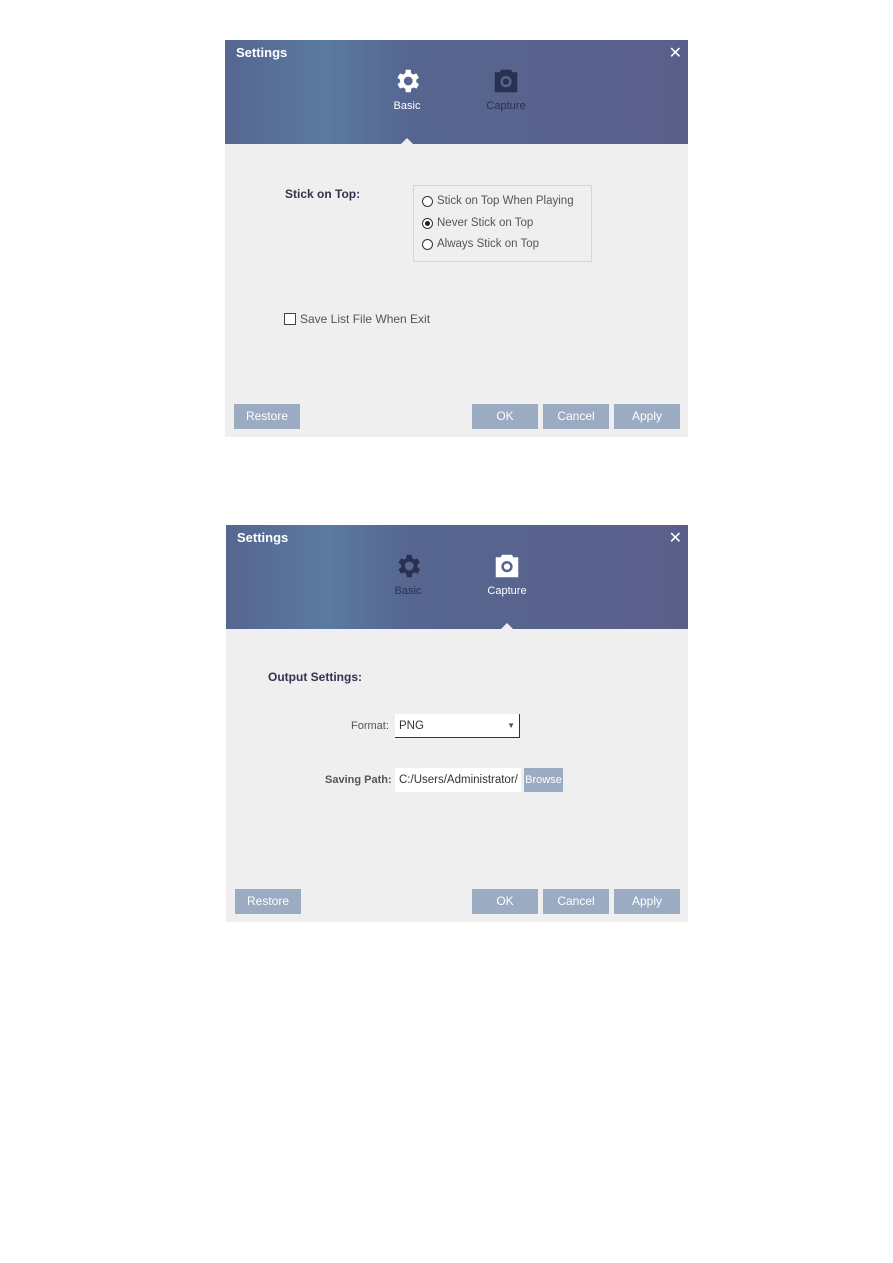 This screenshot has width=893, height=1263. What do you see at coordinates (323, 194) in the screenshot?
I see `stick-on-top-label: Stick on Top:` at bounding box center [323, 194].